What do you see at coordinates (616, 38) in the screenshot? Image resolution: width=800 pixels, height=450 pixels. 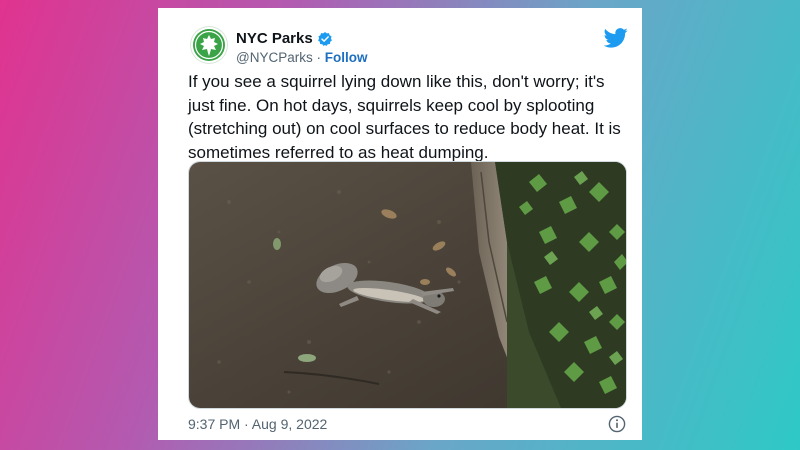 I see `twitter-bird-icon` at bounding box center [616, 38].